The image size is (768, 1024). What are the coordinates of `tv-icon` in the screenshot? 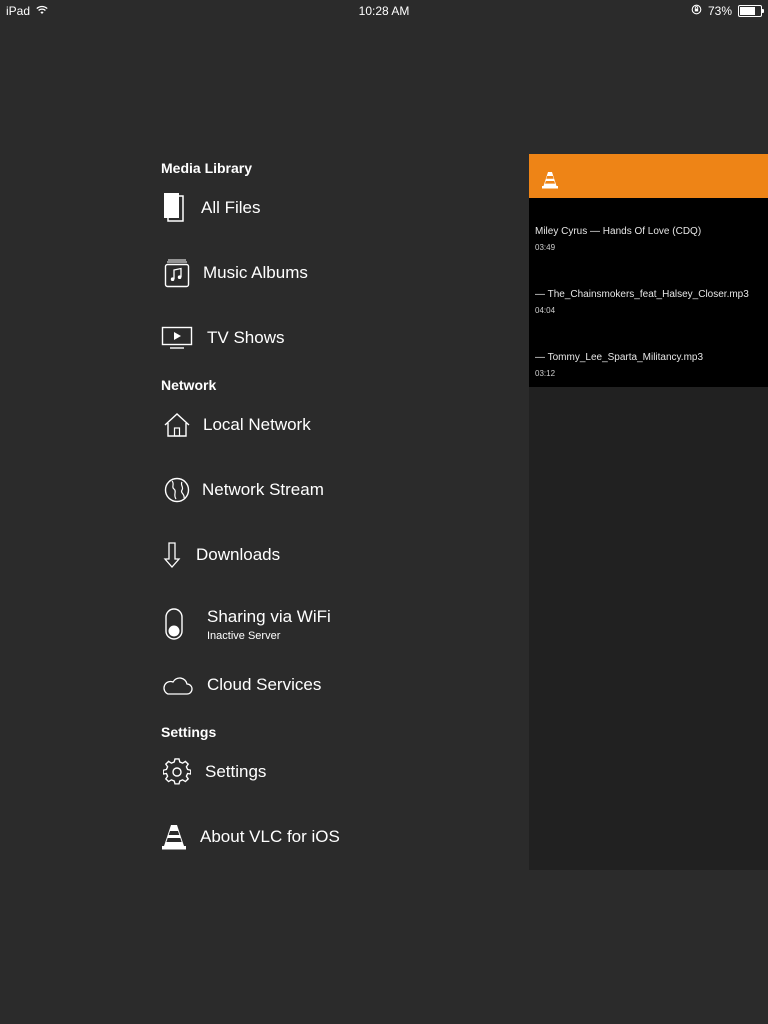 It's located at (177, 338).